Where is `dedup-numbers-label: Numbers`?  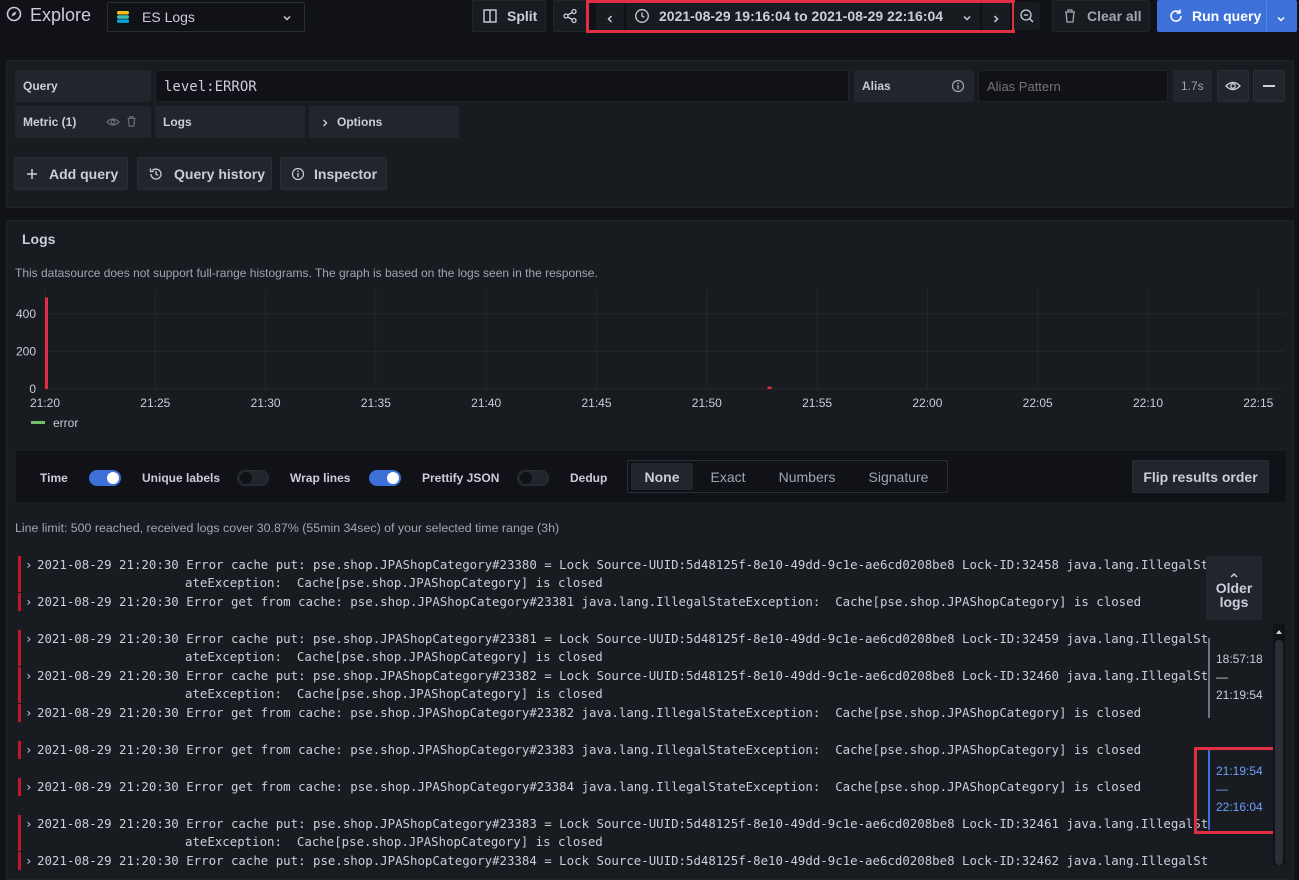
dedup-numbers-label: Numbers is located at coordinates (807, 476).